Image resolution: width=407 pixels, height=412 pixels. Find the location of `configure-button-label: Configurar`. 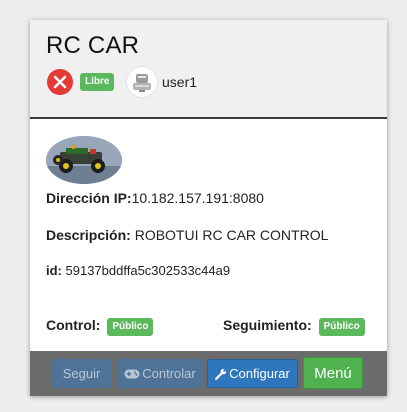

configure-button-label: Configurar is located at coordinates (259, 373).